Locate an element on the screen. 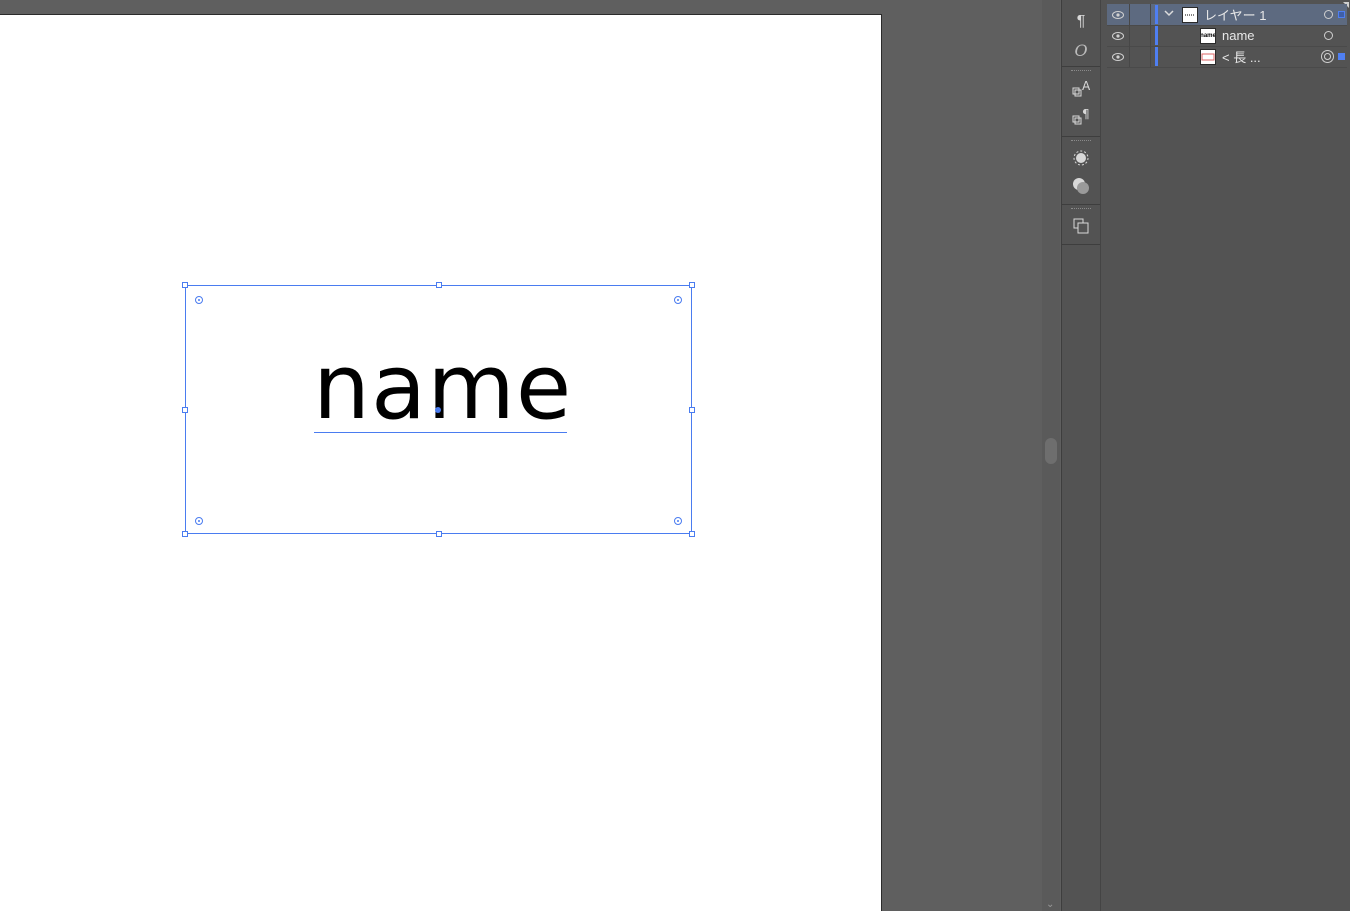 The image size is (1350, 911). center-point is located at coordinates (438, 410).